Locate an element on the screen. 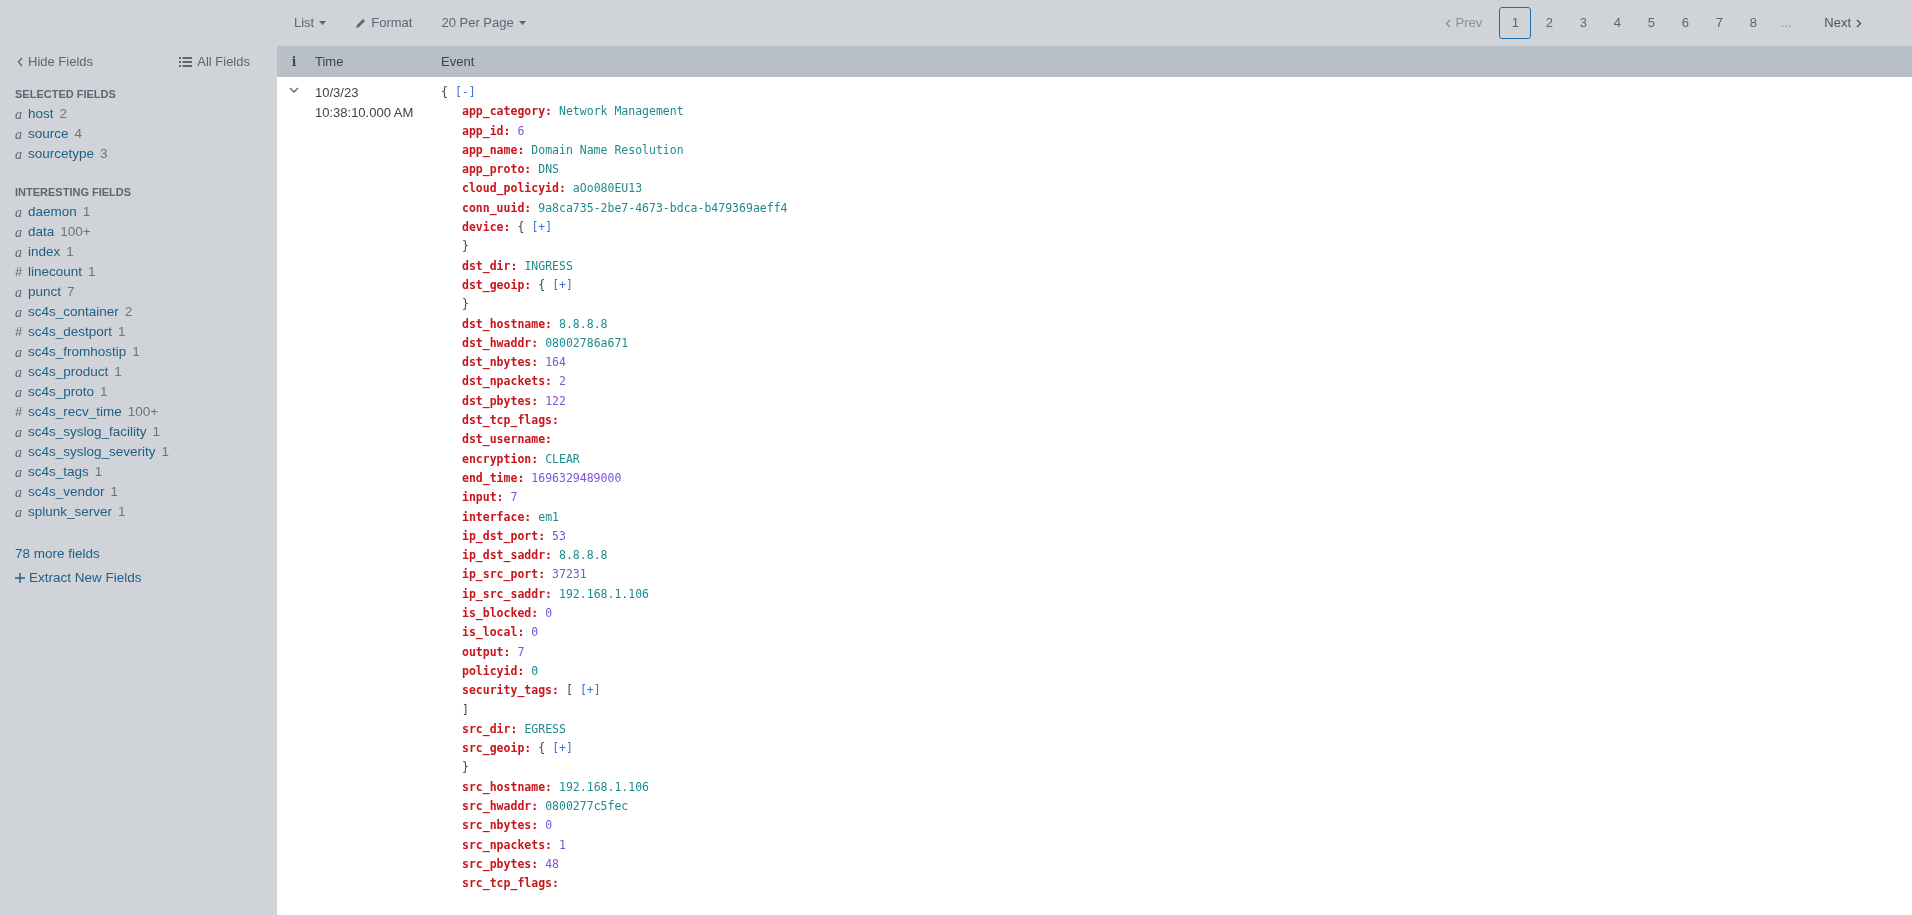 The width and height of the screenshot is (1912, 915). json-key: dst_hostname: is located at coordinates (507, 324).